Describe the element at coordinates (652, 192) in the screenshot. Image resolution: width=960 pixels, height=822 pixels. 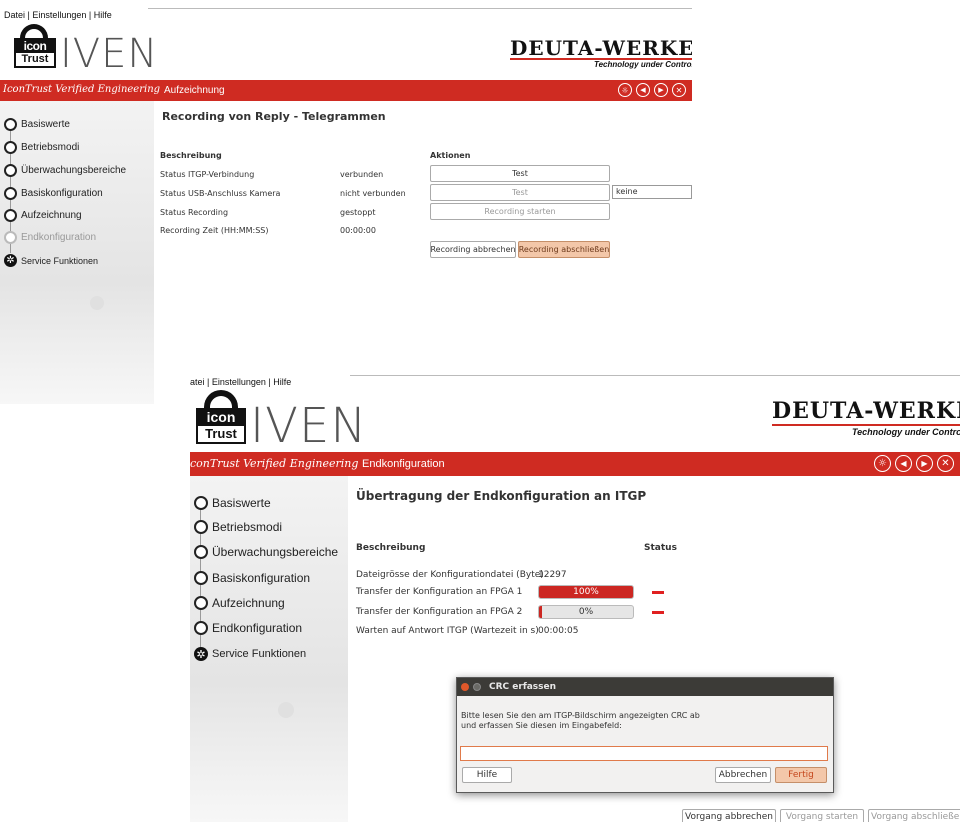
I see `camera-select: keine` at that location.